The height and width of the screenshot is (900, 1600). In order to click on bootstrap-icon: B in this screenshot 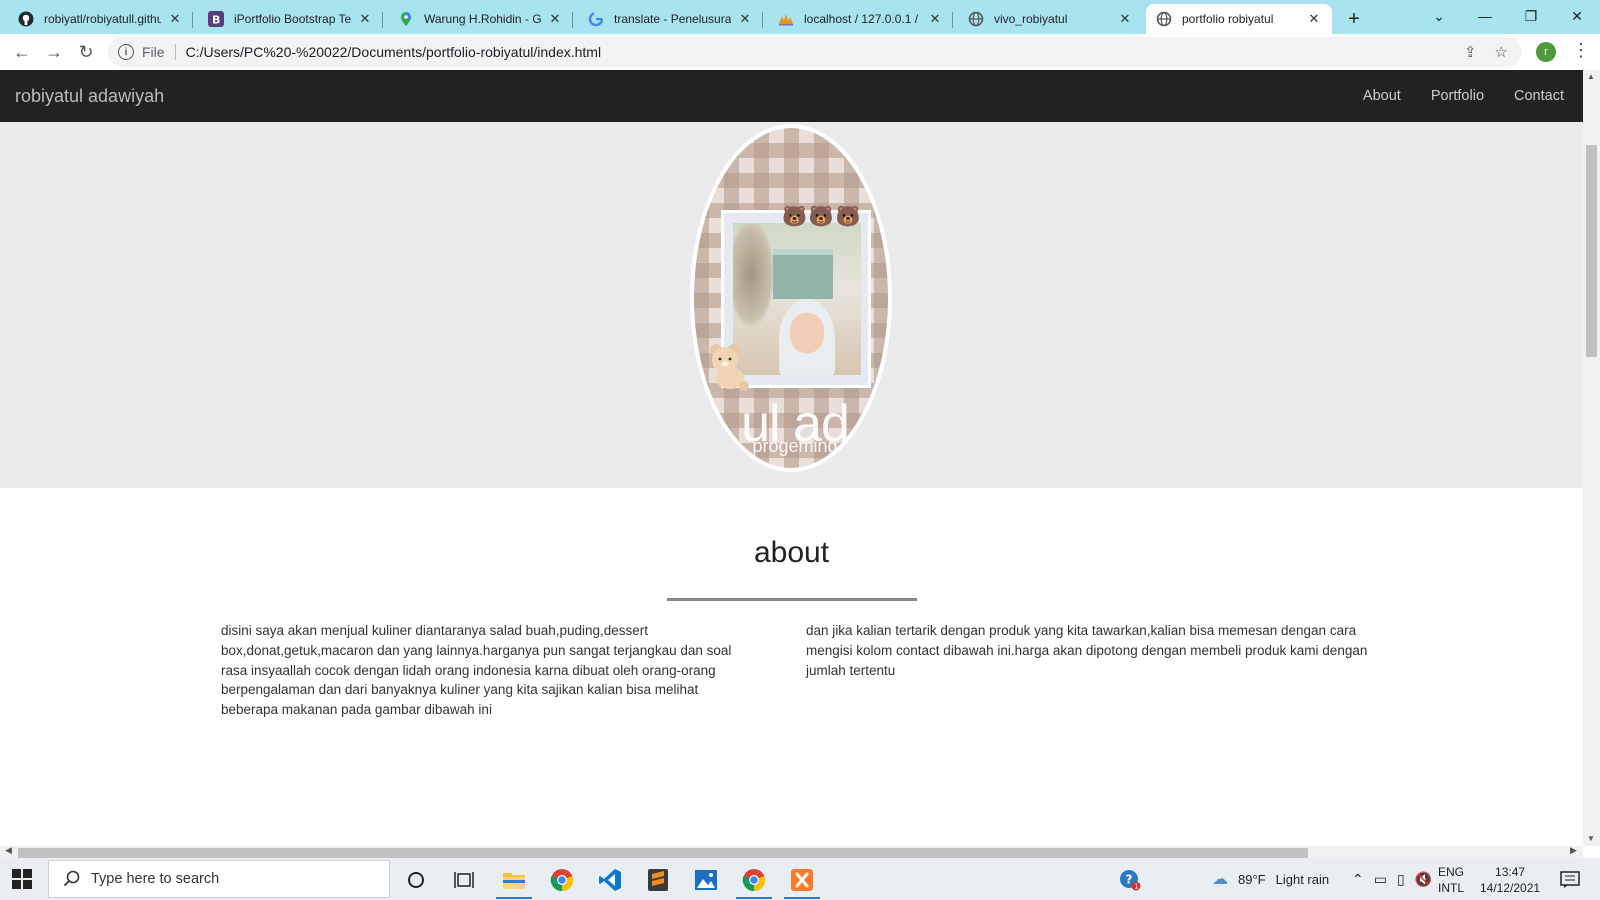, I will do `click(216, 19)`.